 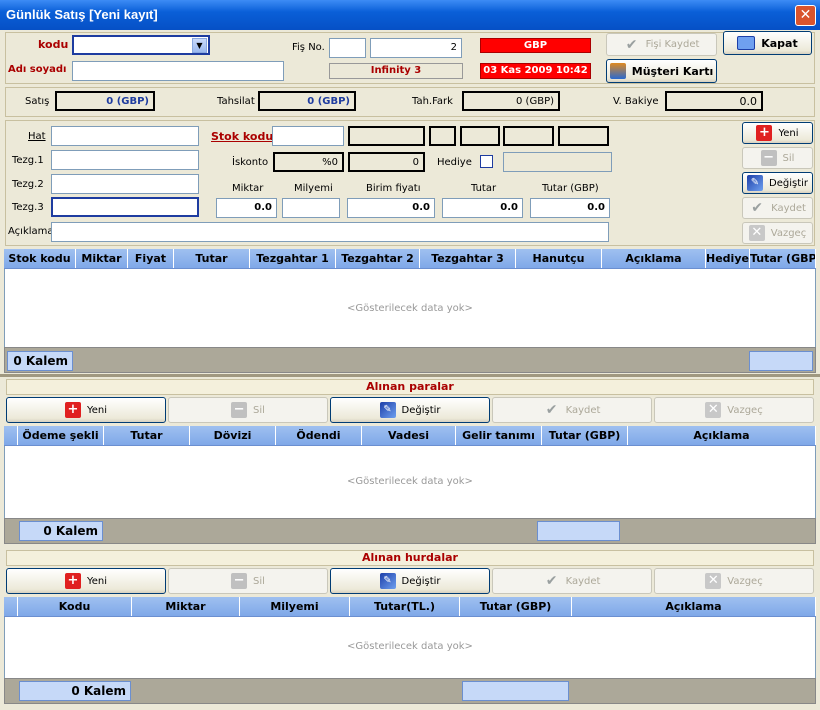 I want to click on splitter, so click(x=410, y=375).